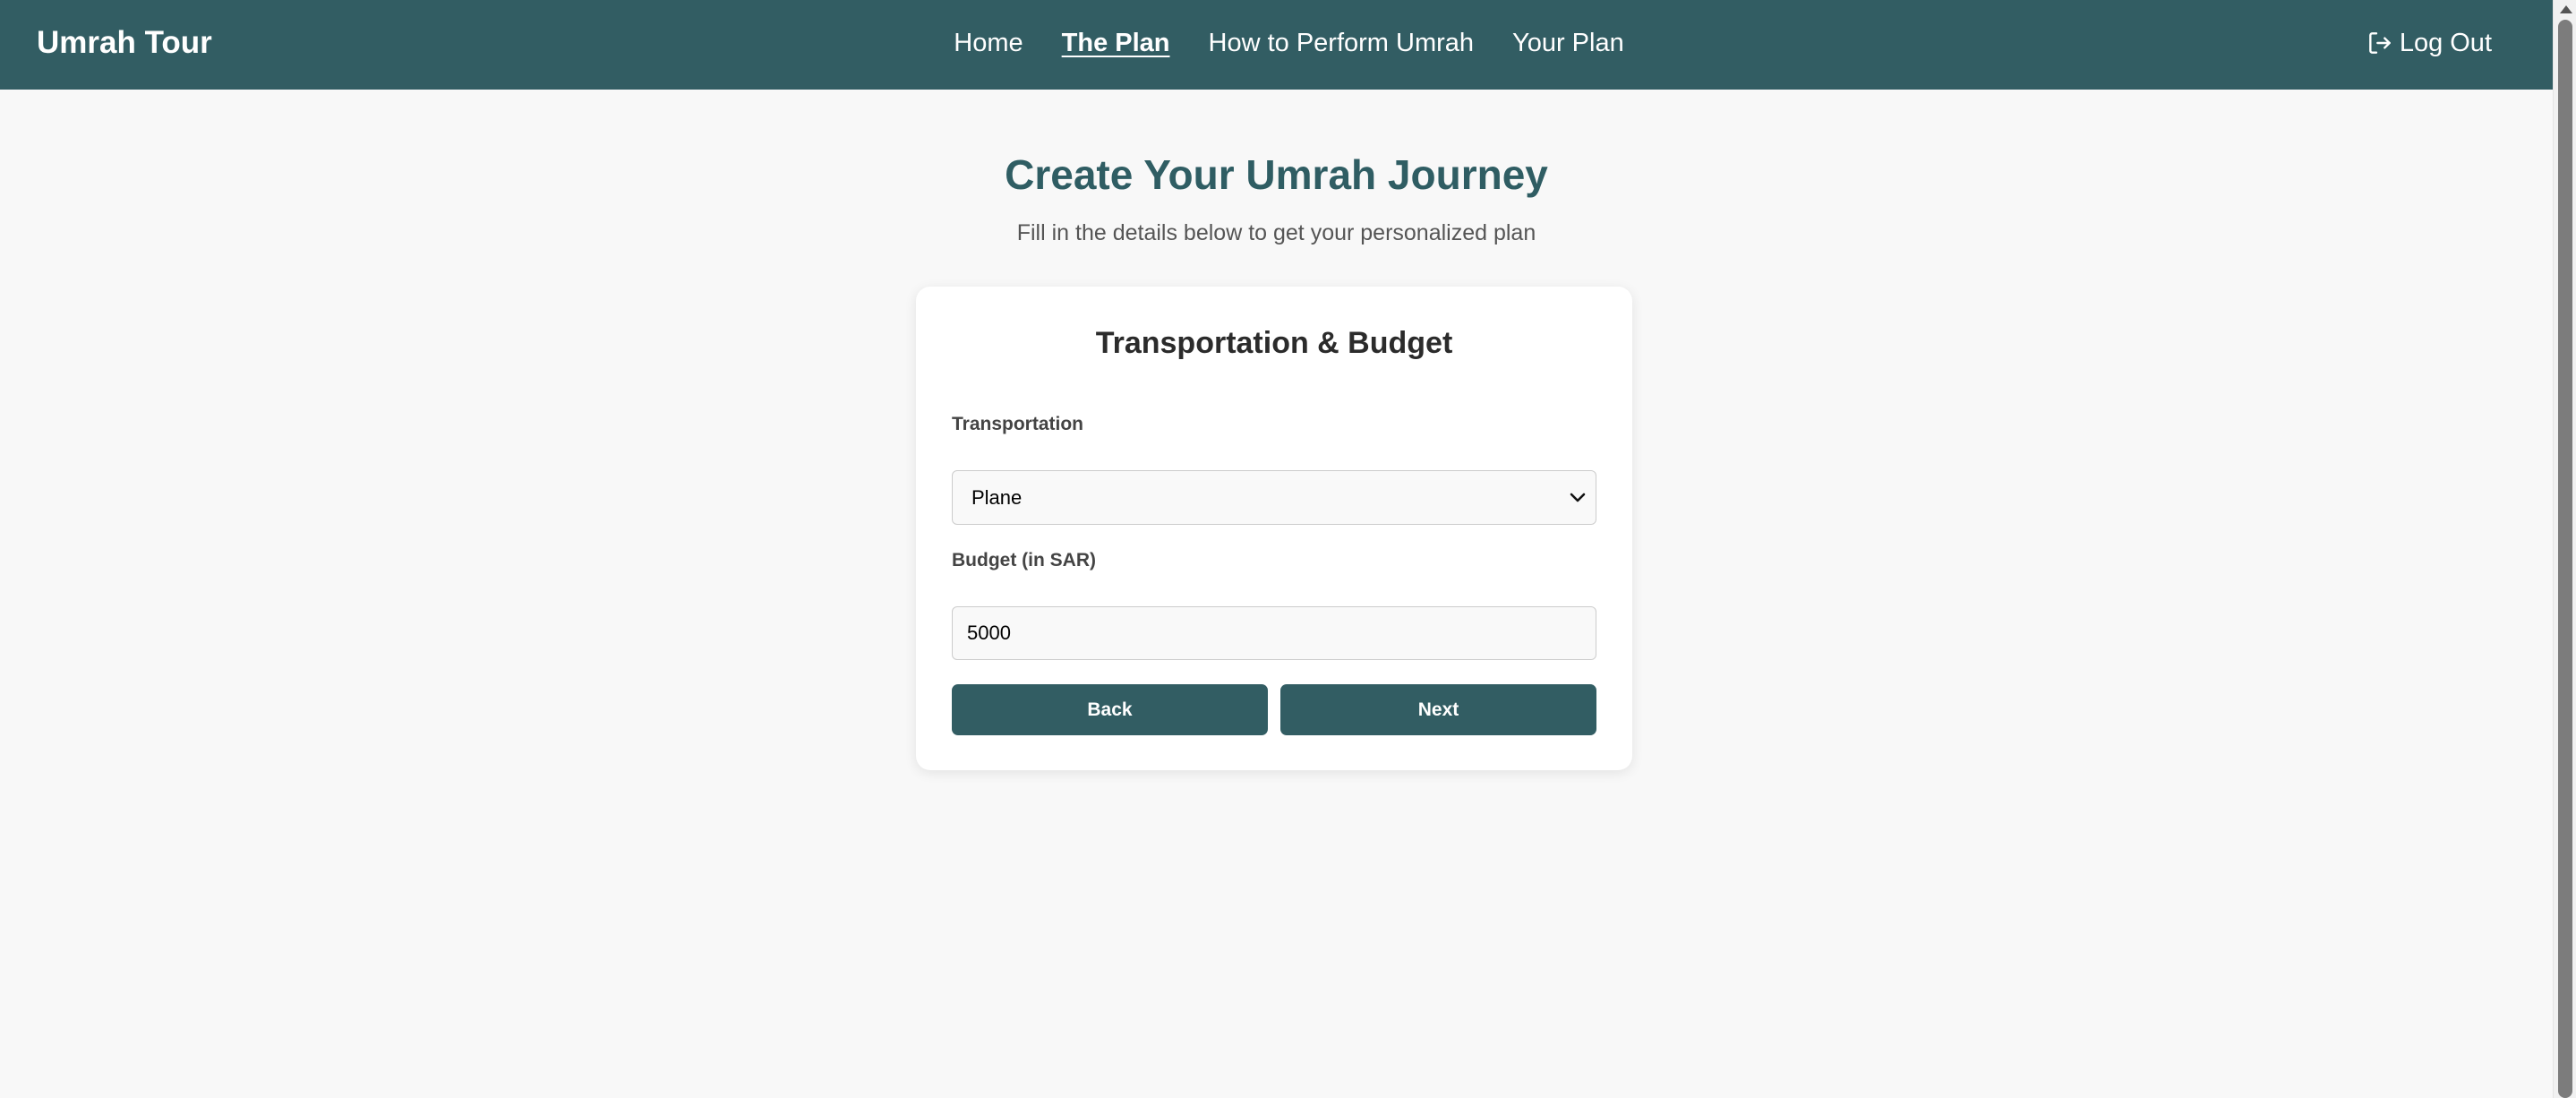  Describe the element at coordinates (1018, 424) in the screenshot. I see `transportation-label: Transportation` at that location.